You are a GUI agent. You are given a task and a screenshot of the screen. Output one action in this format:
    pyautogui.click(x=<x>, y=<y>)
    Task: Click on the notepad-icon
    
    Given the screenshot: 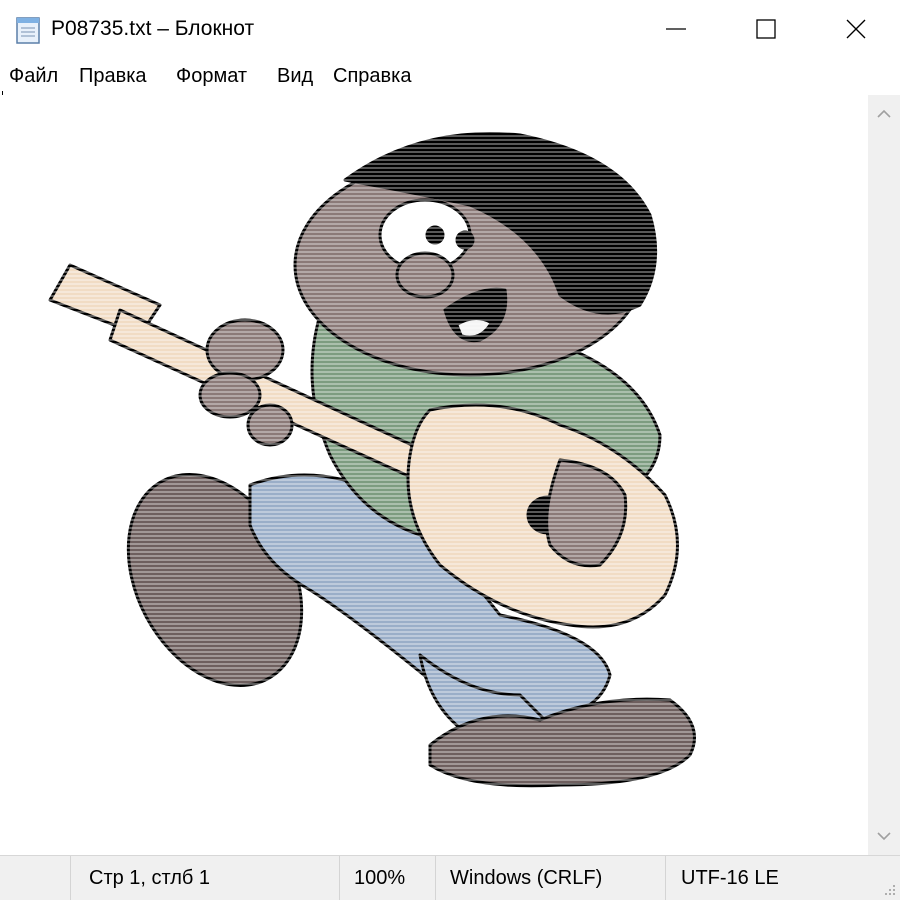 What is the action you would take?
    pyautogui.click(x=28, y=30)
    